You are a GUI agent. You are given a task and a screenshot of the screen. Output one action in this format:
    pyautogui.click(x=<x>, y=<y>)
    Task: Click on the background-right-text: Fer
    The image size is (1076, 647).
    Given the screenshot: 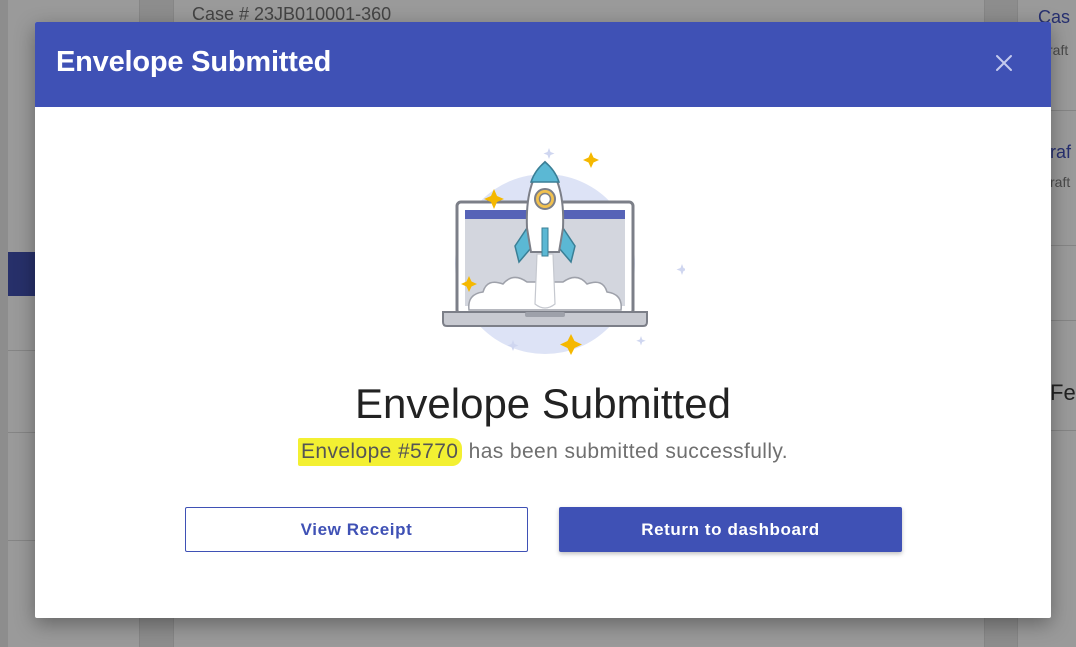 What is the action you would take?
    pyautogui.click(x=1063, y=392)
    